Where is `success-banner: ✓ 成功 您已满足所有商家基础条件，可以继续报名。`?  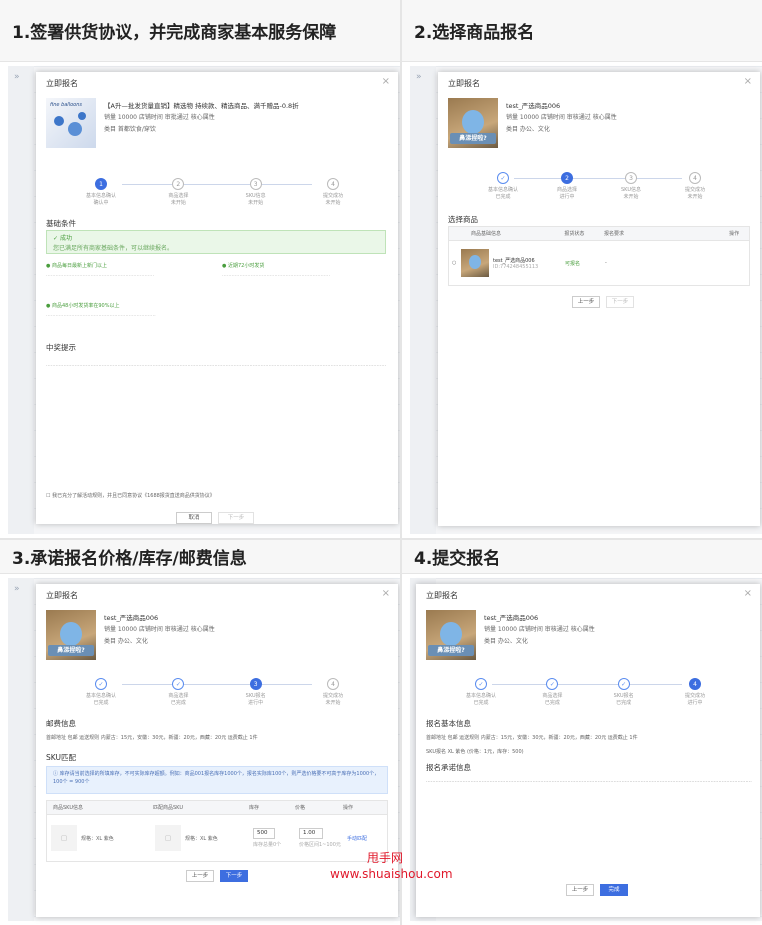 success-banner: ✓ 成功 您已满足所有商家基础条件，可以继续报名。 is located at coordinates (216, 242).